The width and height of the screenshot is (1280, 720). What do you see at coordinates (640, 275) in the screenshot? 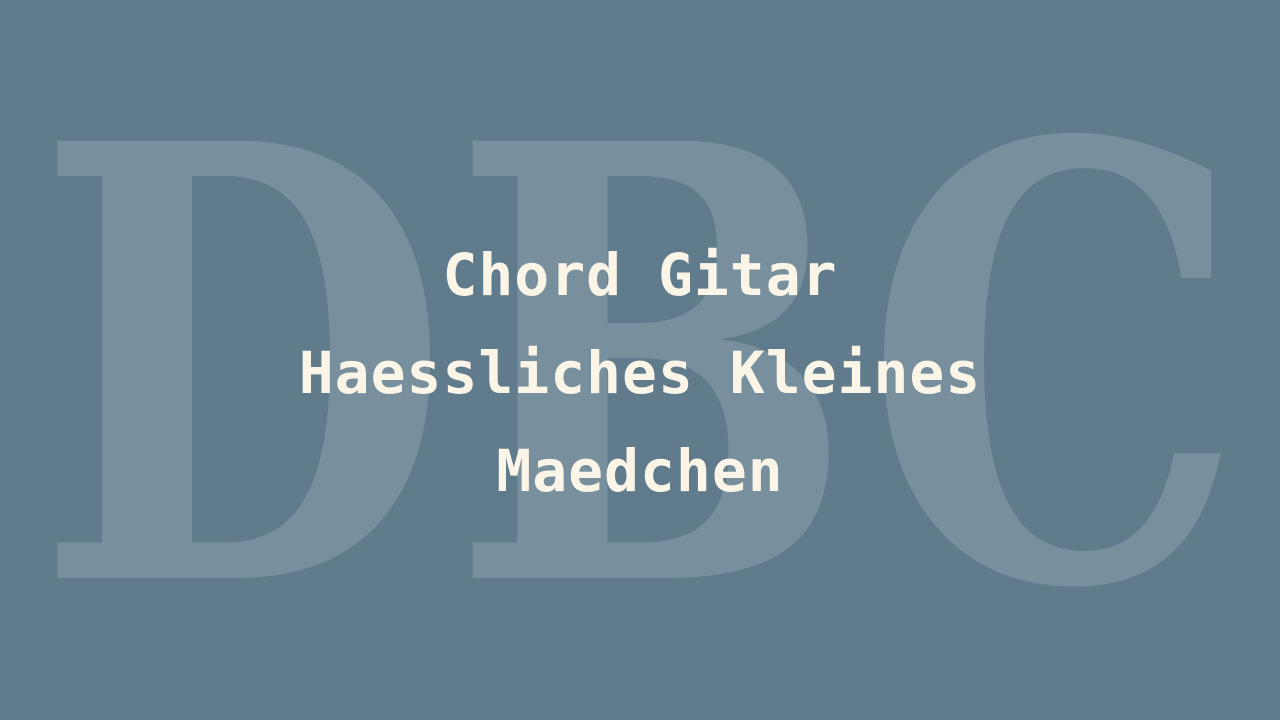
I see `title-line-1: Chord Gitar` at bounding box center [640, 275].